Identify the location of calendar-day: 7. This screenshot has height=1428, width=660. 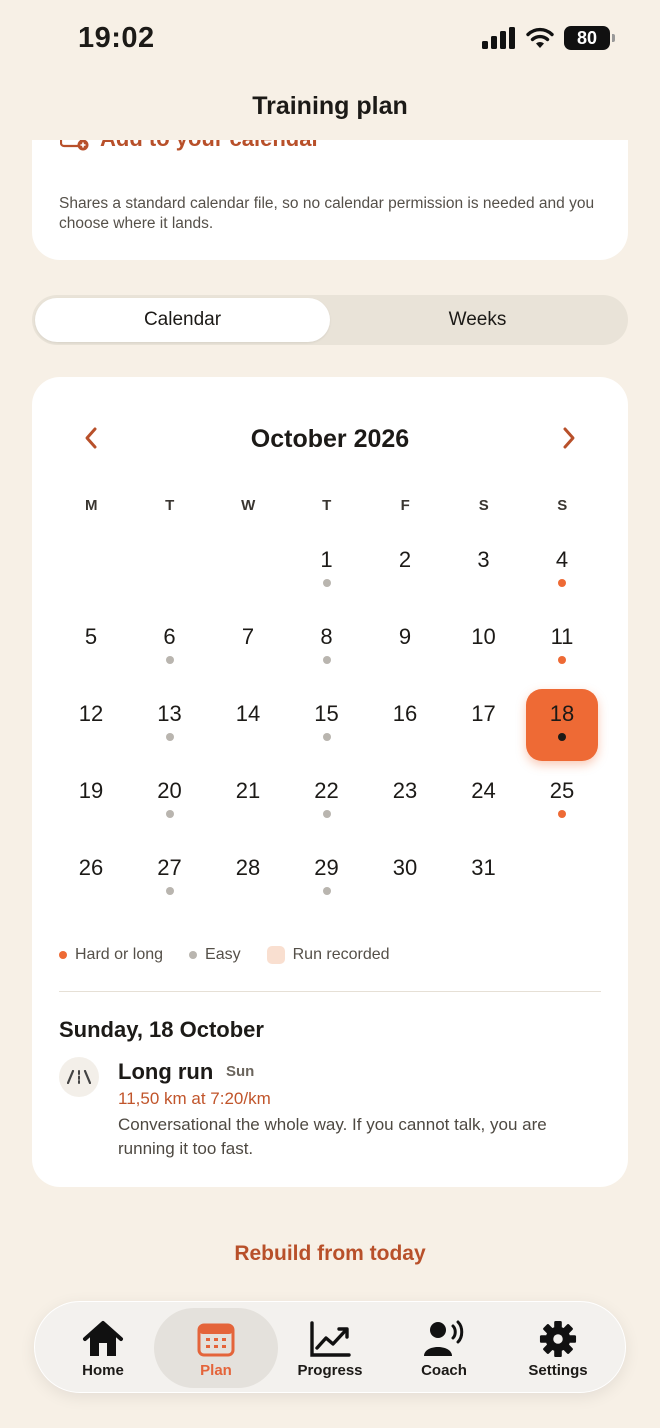
(248, 648).